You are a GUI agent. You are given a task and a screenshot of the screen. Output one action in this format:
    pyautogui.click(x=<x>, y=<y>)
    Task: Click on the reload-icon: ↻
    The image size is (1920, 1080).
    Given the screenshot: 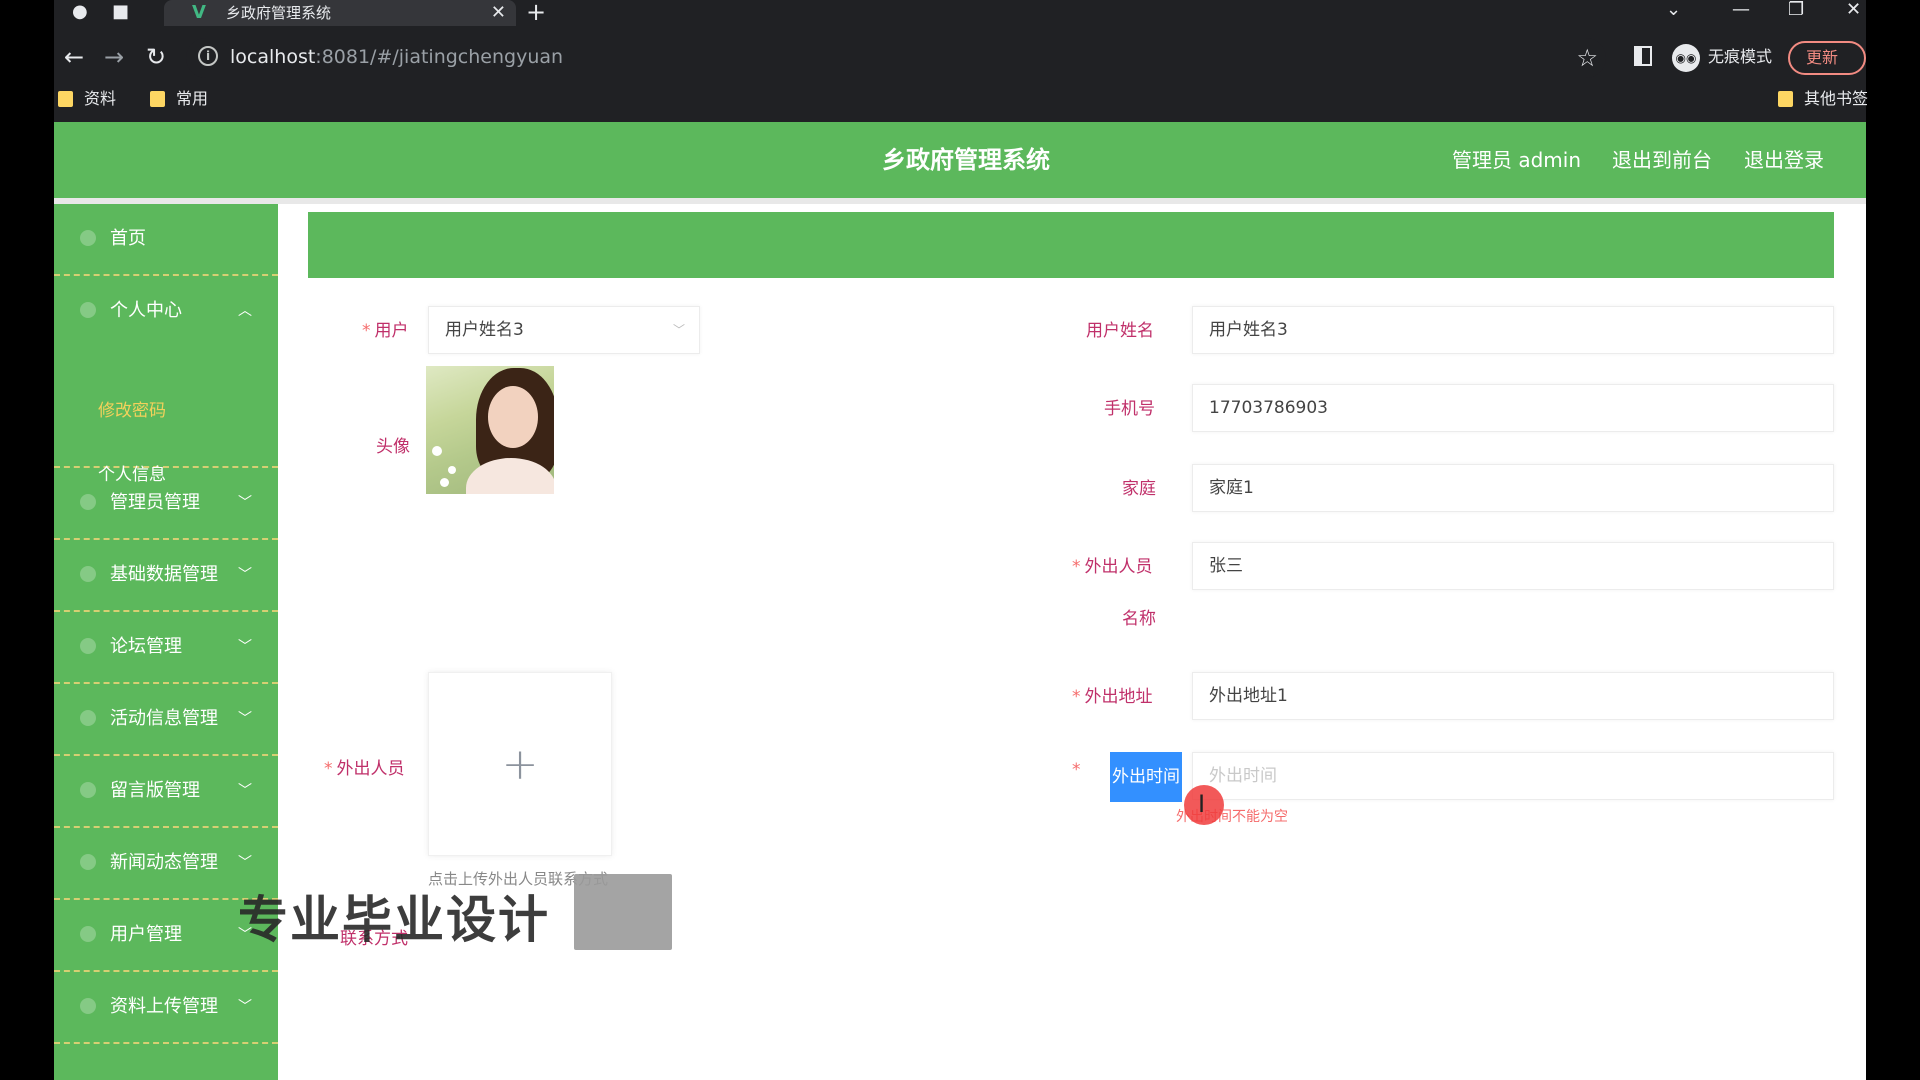 What is the action you would take?
    pyautogui.click(x=156, y=57)
    